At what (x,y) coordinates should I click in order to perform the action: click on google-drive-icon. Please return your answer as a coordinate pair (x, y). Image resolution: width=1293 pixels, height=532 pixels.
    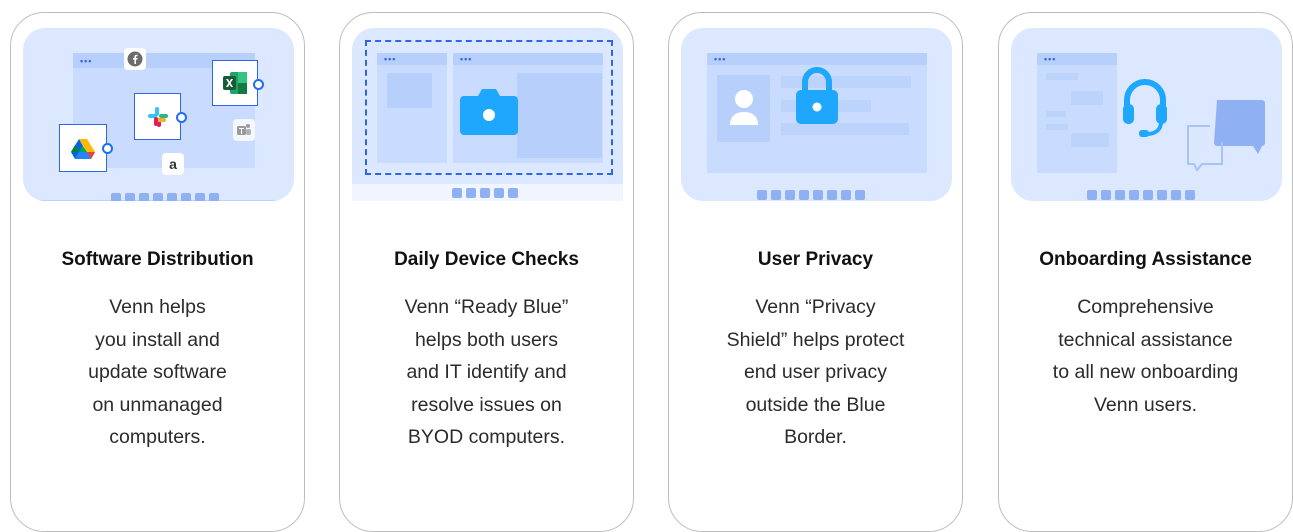
    Looking at the image, I should click on (83, 148).